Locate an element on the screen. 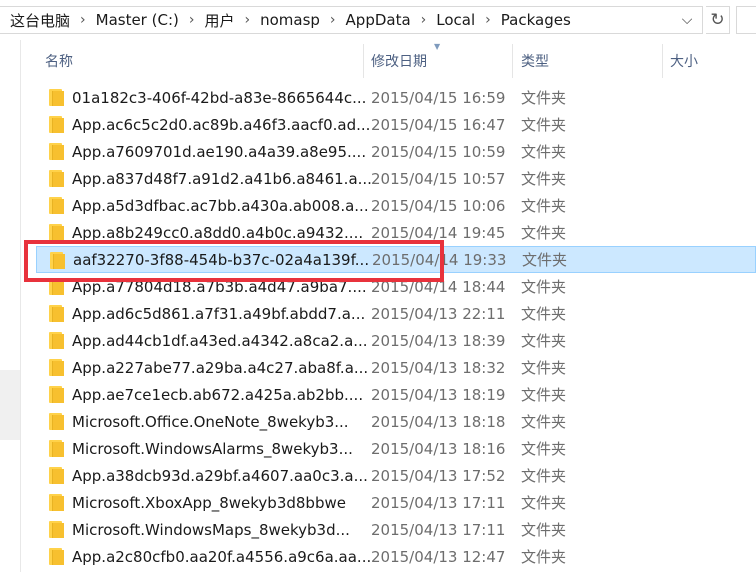 This screenshot has height=572, width=756. file-date: 2015/04/13 18:19 is located at coordinates (438, 394).